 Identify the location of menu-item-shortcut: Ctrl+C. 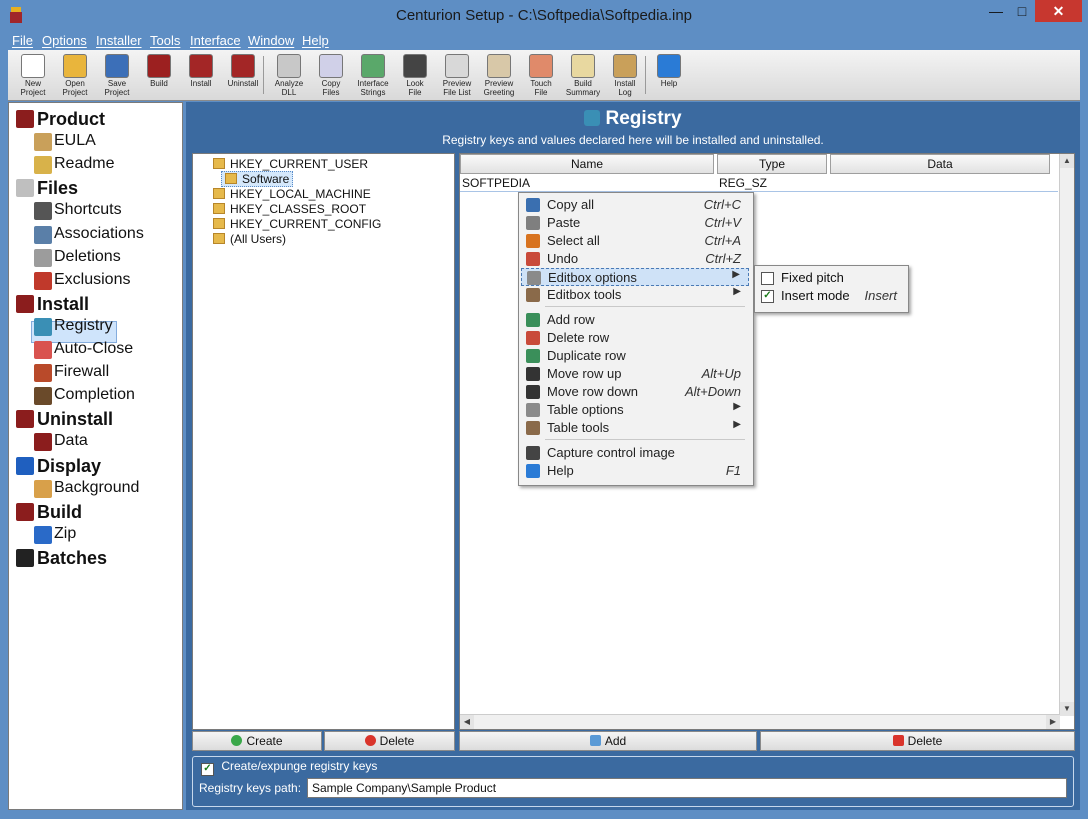
(722, 204).